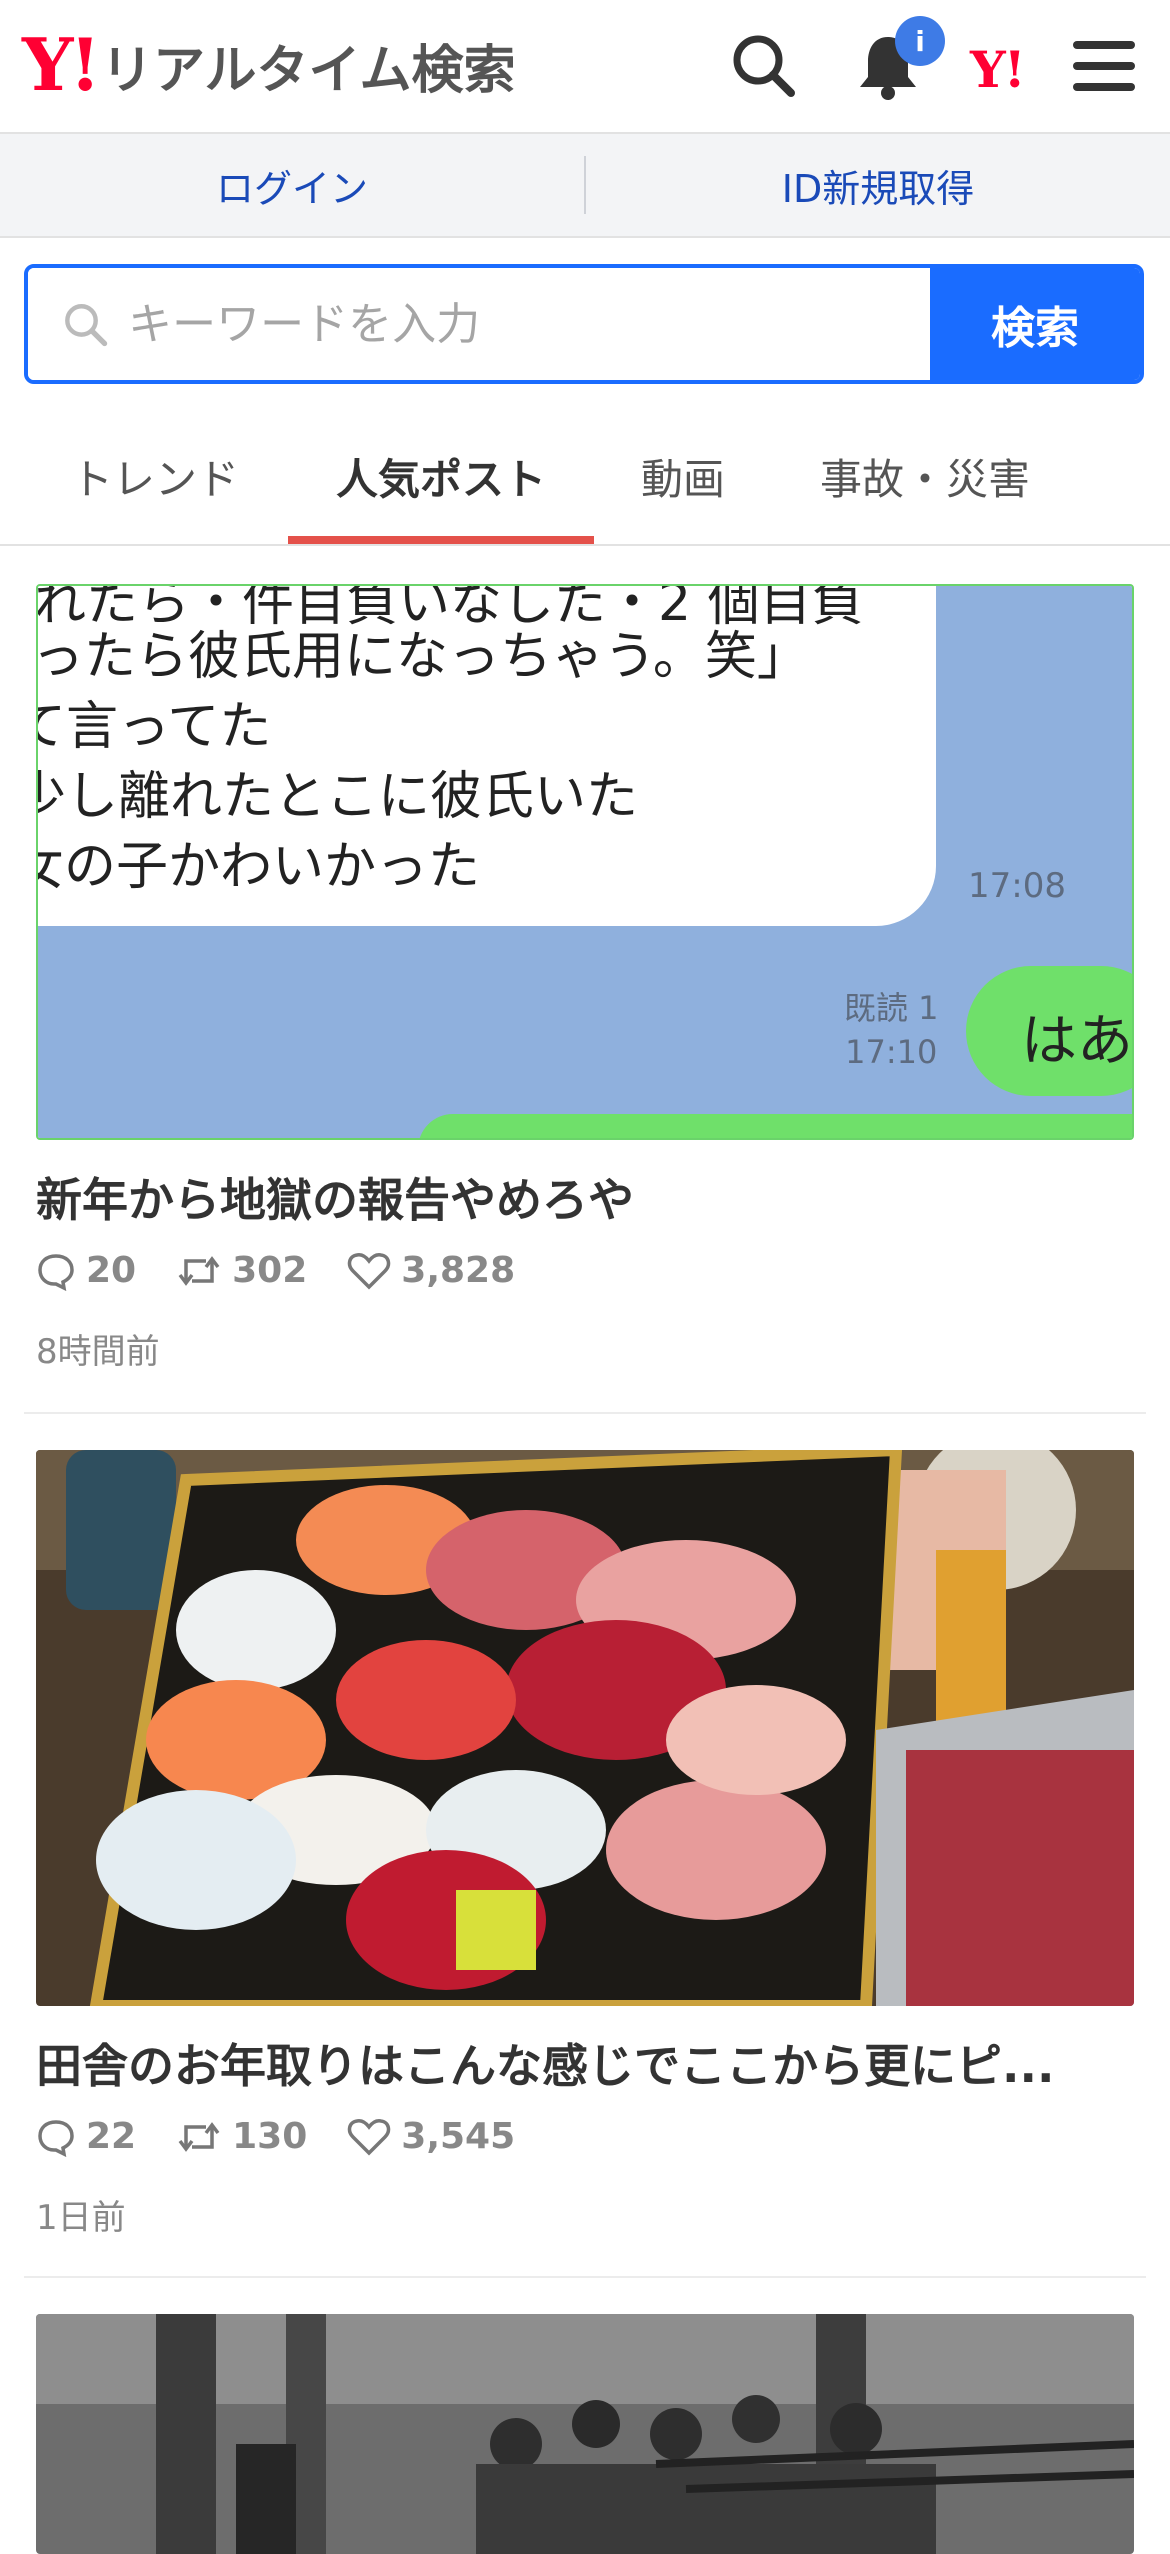 The image size is (1170, 2554). What do you see at coordinates (1035, 324) in the screenshot?
I see `search-button: 検索` at bounding box center [1035, 324].